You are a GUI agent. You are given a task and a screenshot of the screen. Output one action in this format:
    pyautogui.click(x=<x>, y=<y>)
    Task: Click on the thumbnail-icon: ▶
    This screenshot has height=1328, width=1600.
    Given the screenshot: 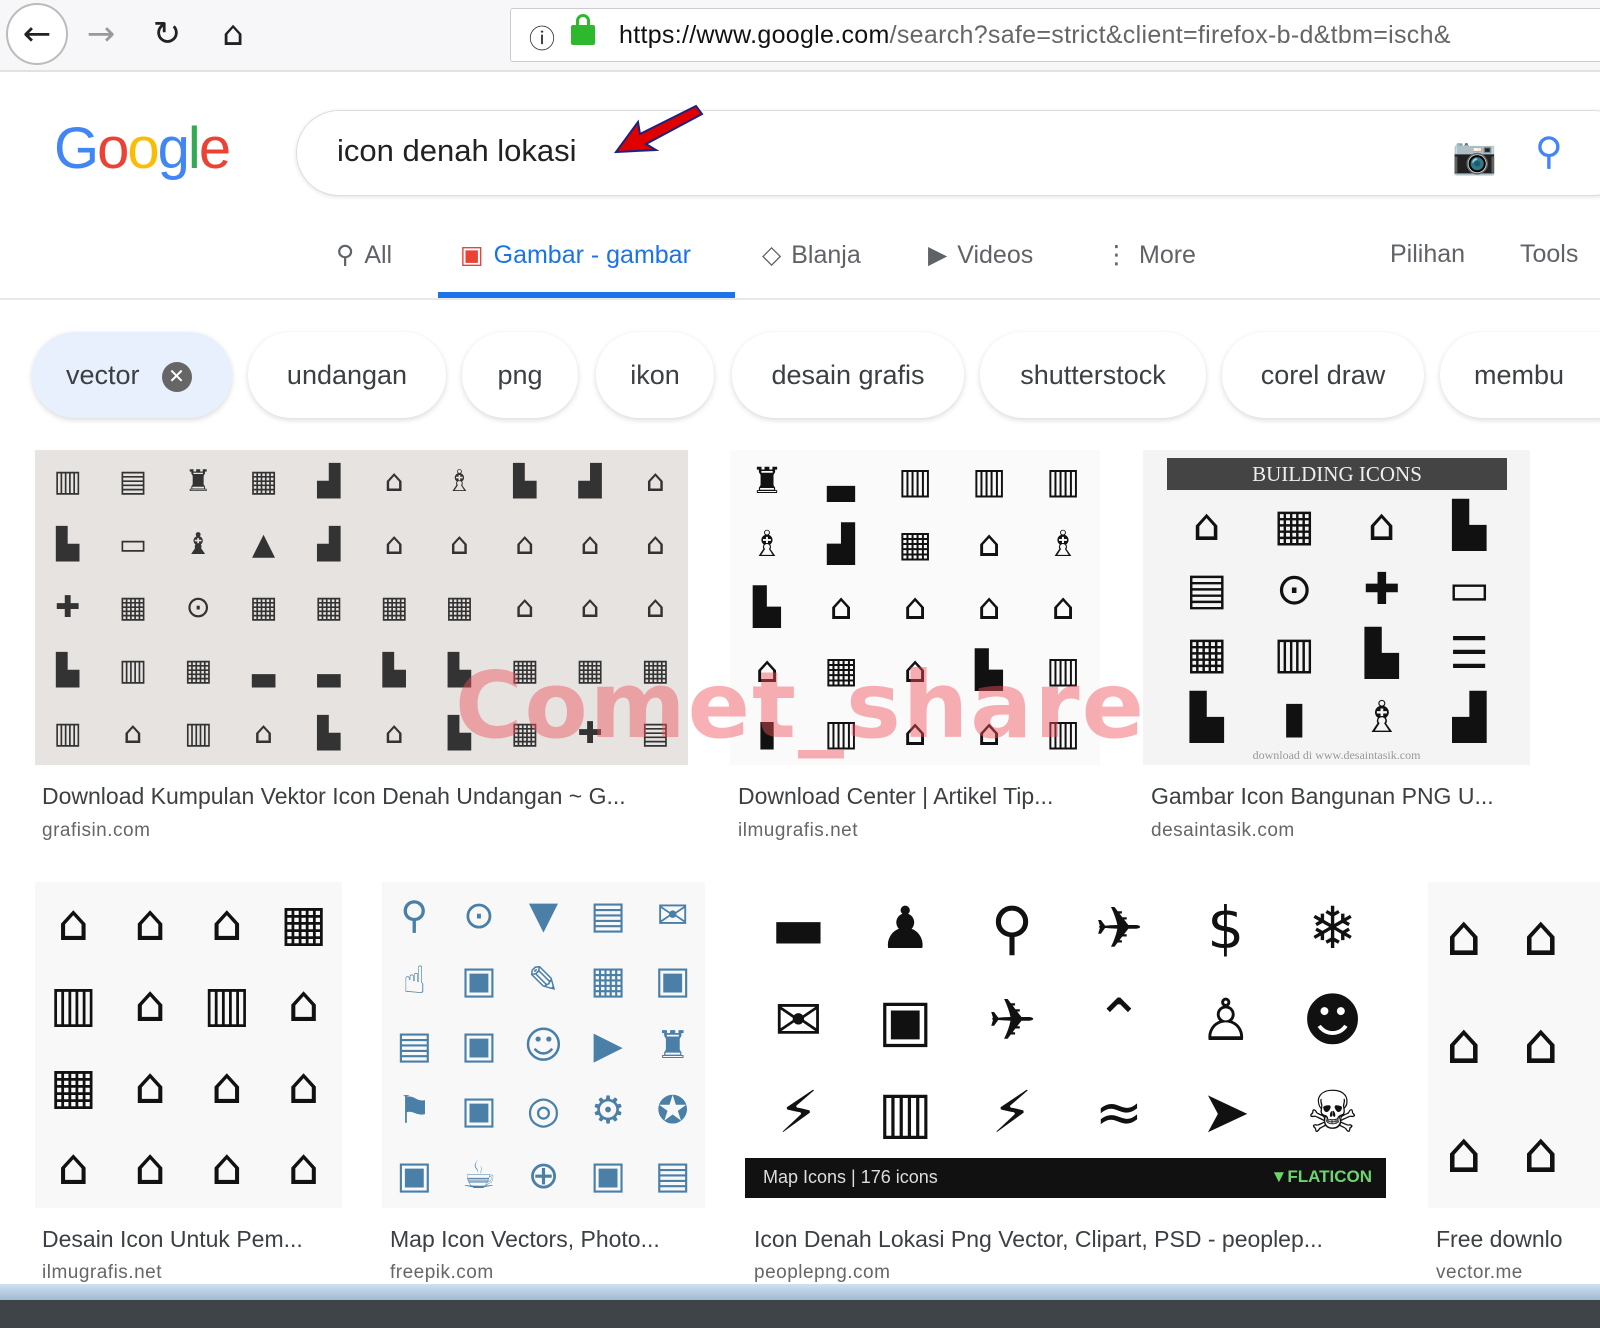 What is the action you would take?
    pyautogui.click(x=608, y=1044)
    